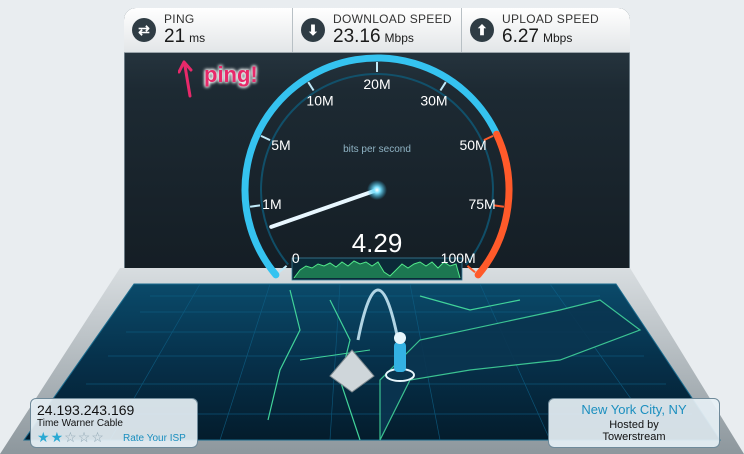 The width and height of the screenshot is (744, 454). What do you see at coordinates (80, 423) in the screenshot?
I see `isp-name: Time Warner Cable` at bounding box center [80, 423].